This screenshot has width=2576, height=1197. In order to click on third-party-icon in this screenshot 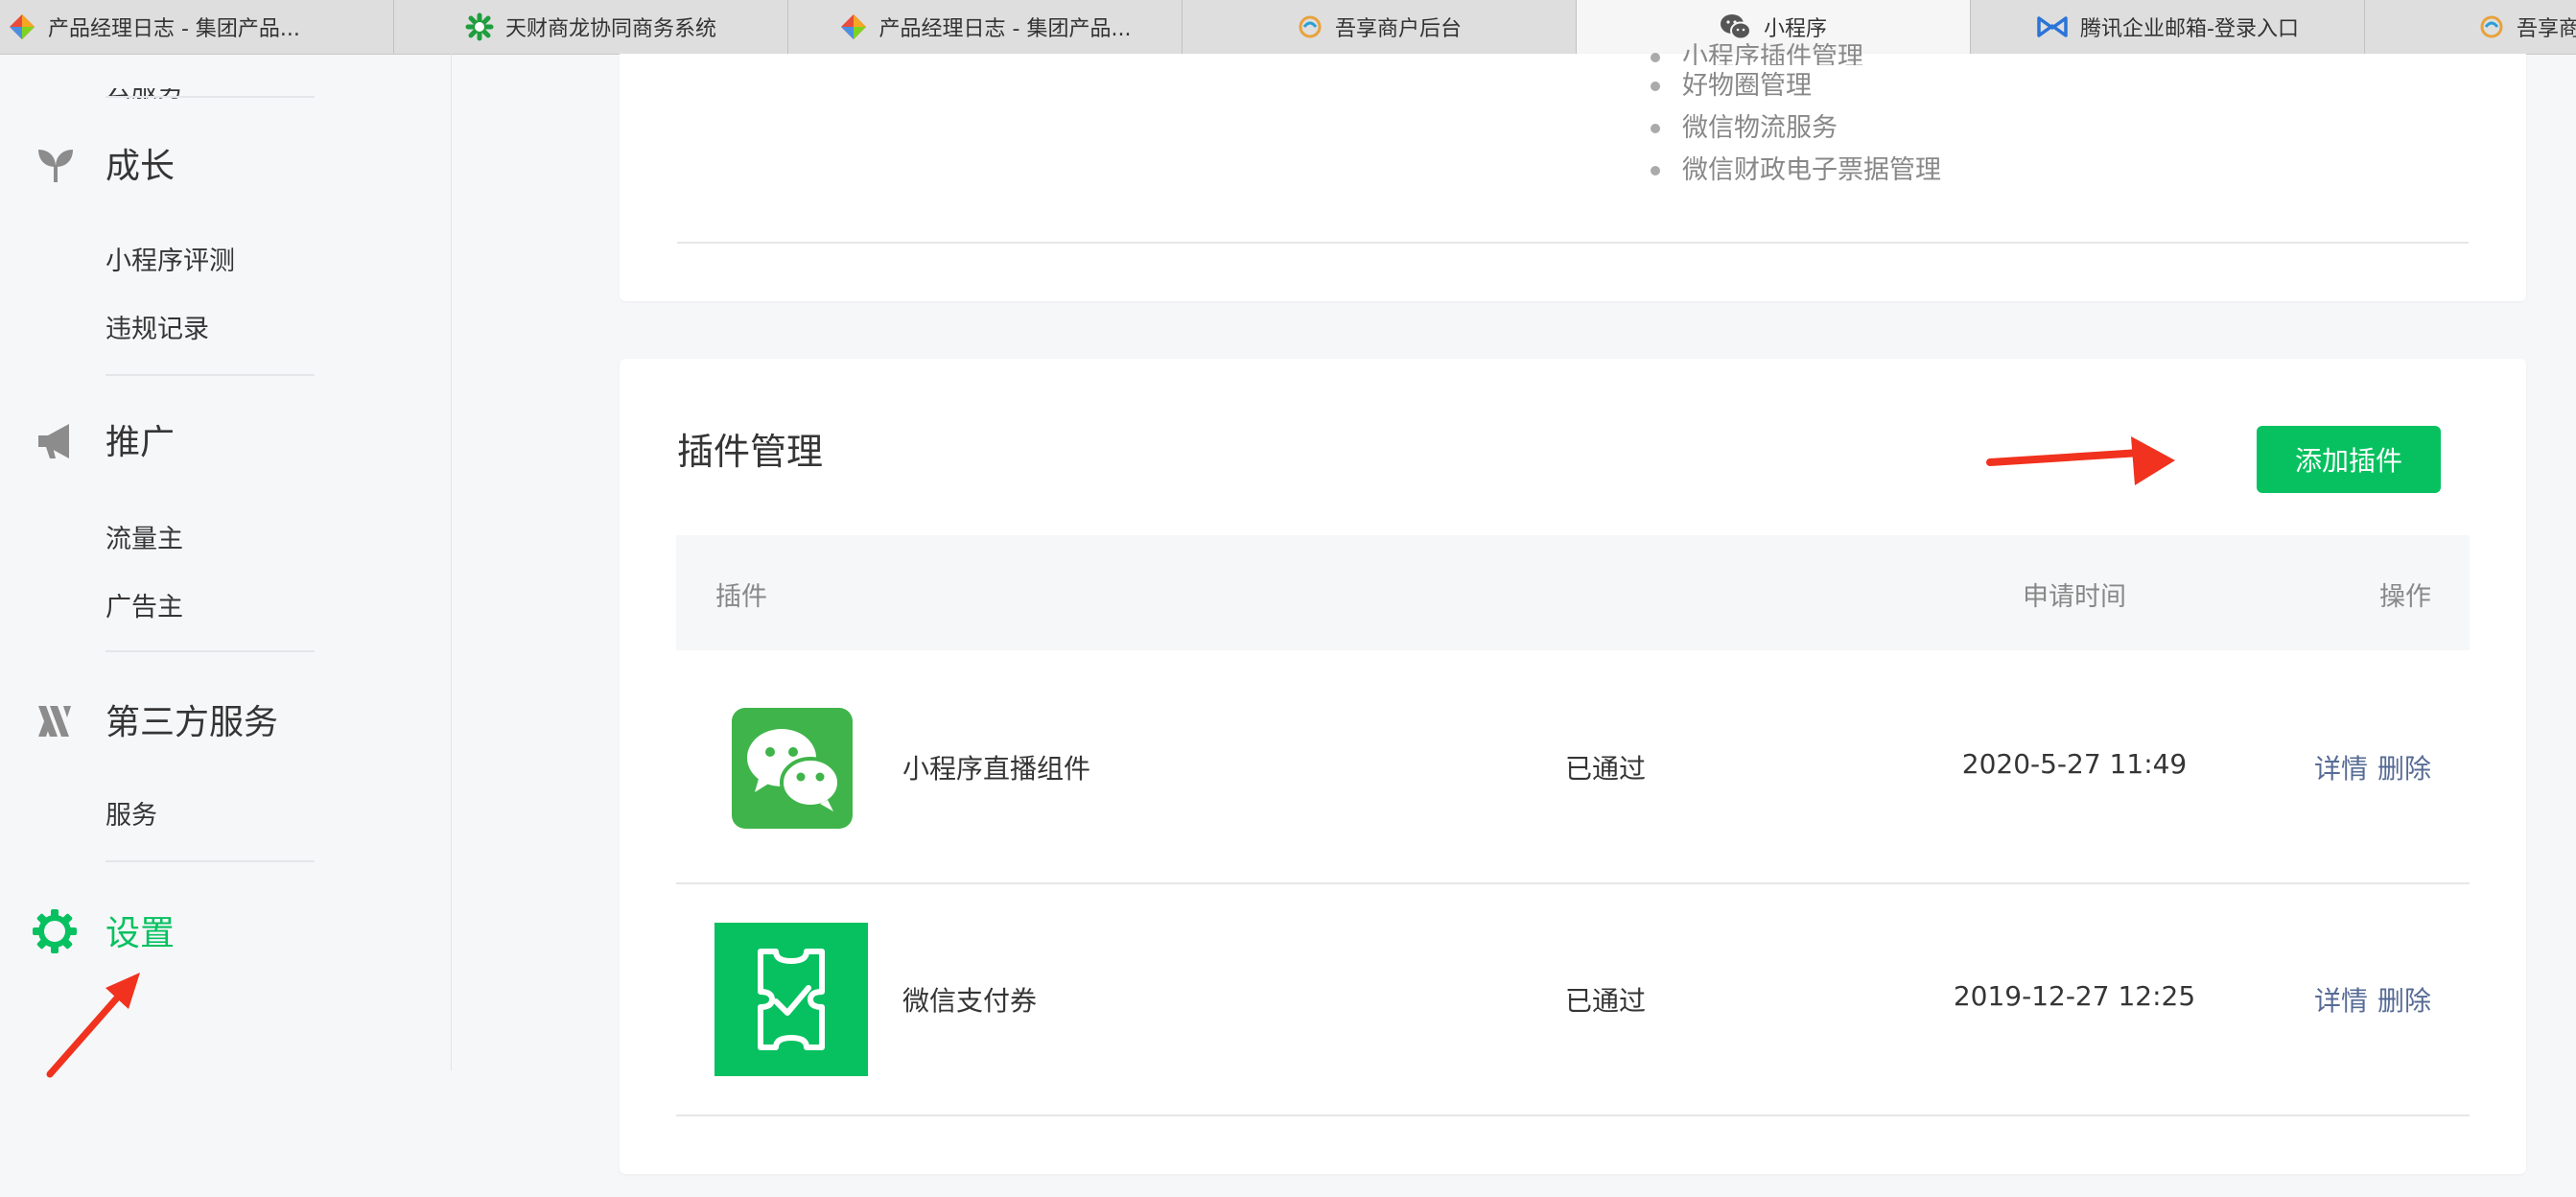, I will do `click(54, 721)`.